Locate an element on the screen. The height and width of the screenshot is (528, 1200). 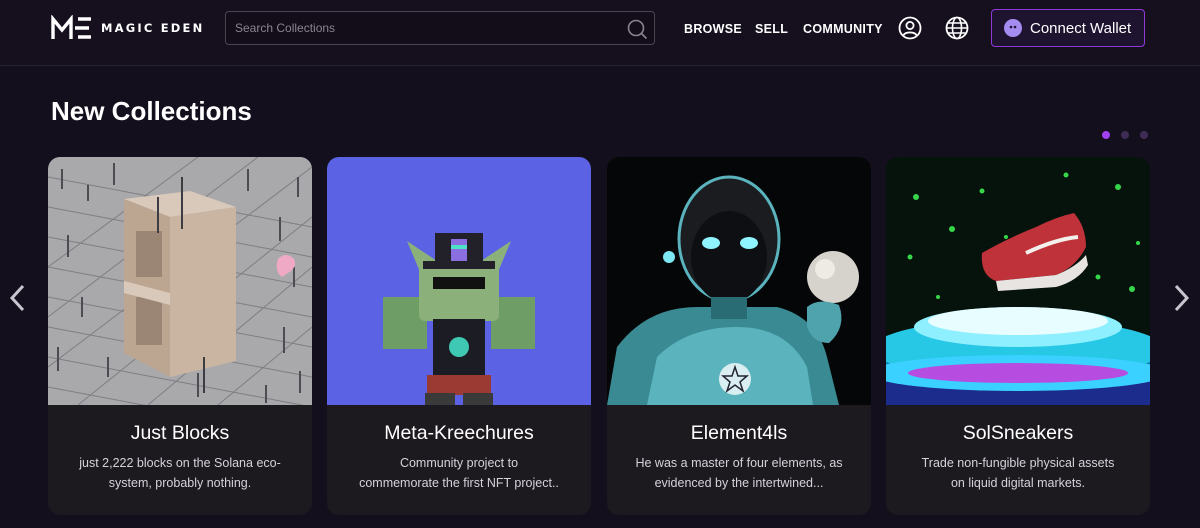
search-input is located at coordinates (421, 28).